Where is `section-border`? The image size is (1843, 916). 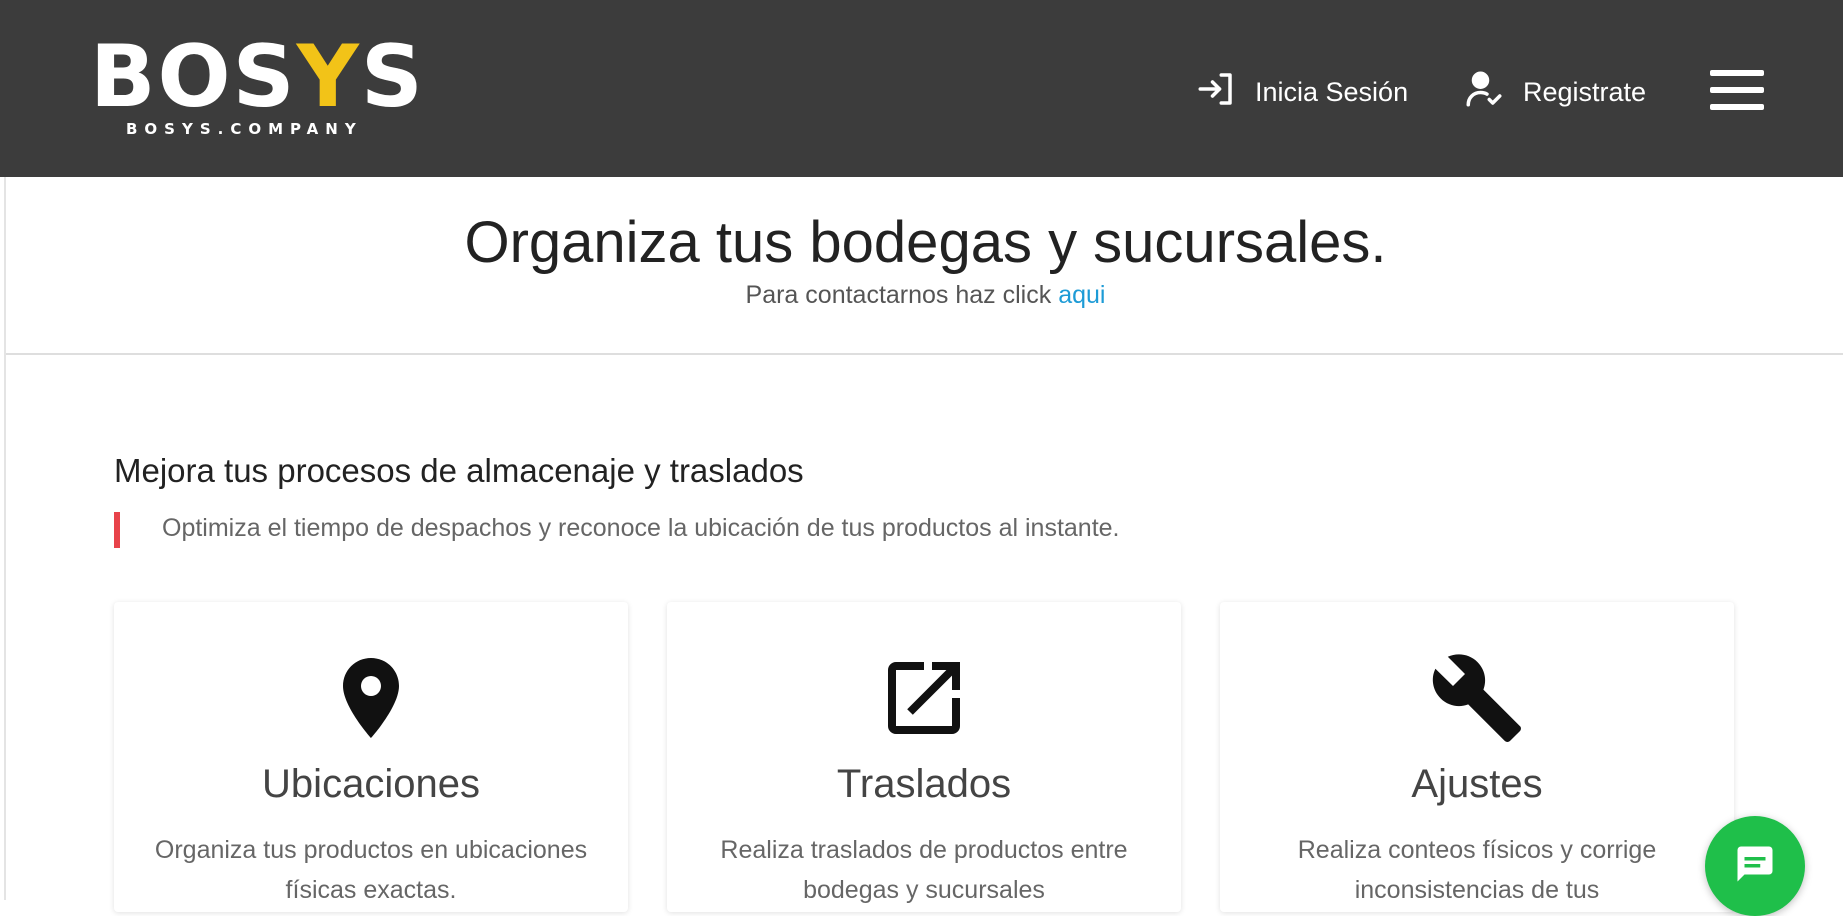 section-border is located at coordinates (5, 626).